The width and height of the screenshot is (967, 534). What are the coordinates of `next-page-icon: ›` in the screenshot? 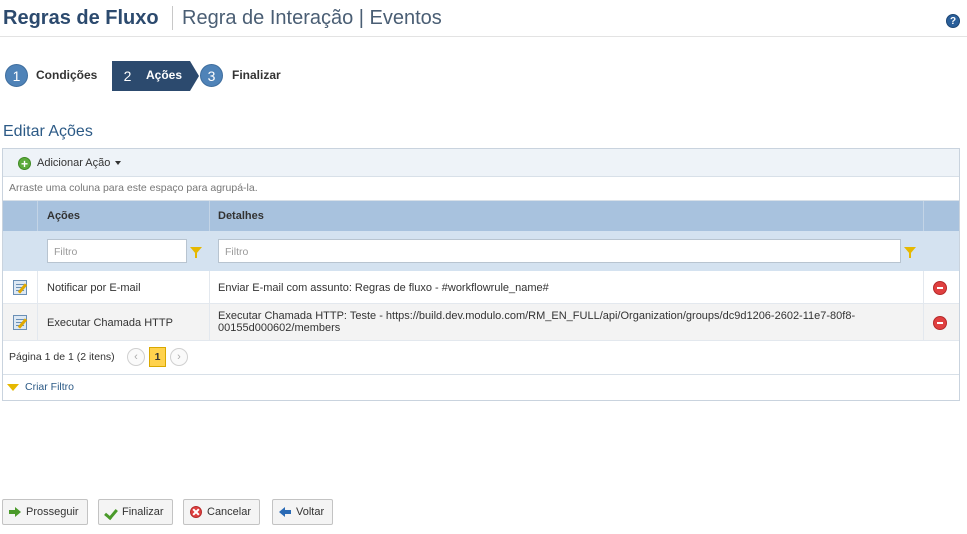 It's located at (179, 357).